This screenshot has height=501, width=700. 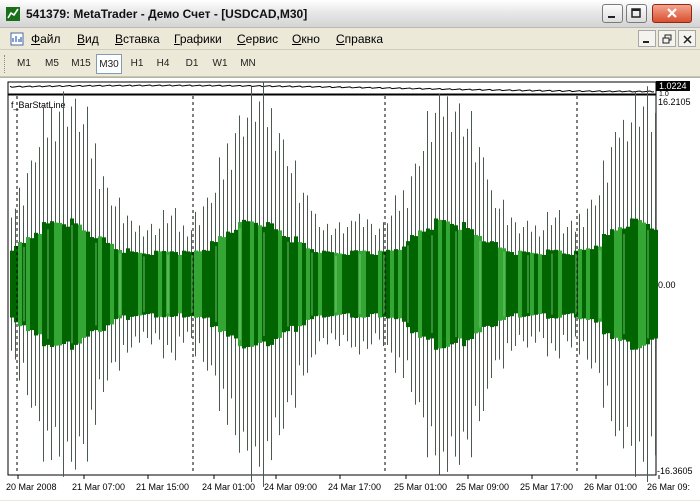 What do you see at coordinates (137, 64) in the screenshot?
I see `timeframe-h1: H1` at bounding box center [137, 64].